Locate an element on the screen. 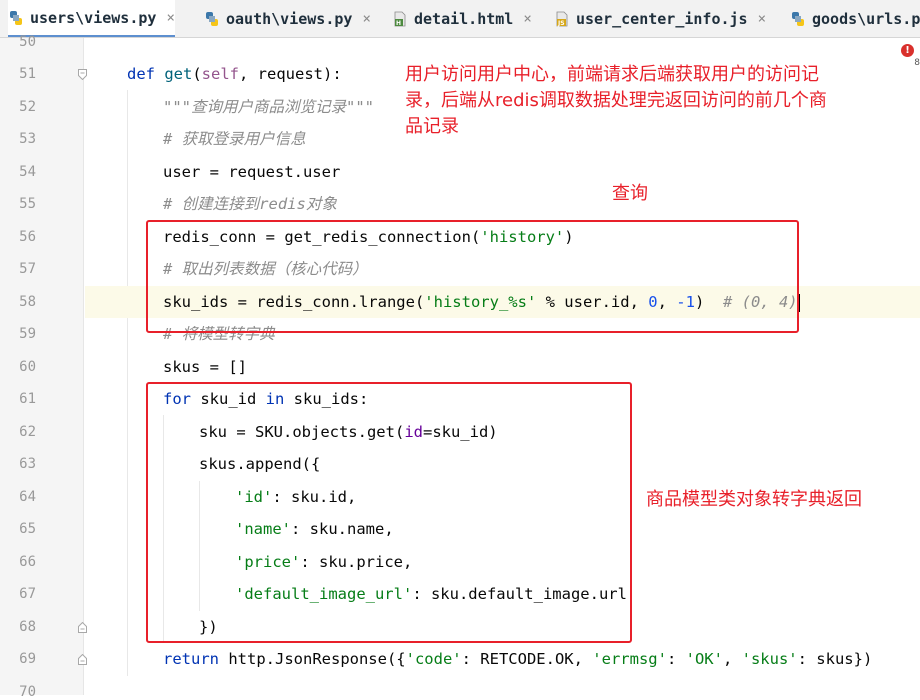 This screenshot has width=920, height=700. line-number: 53 is located at coordinates (27, 139).